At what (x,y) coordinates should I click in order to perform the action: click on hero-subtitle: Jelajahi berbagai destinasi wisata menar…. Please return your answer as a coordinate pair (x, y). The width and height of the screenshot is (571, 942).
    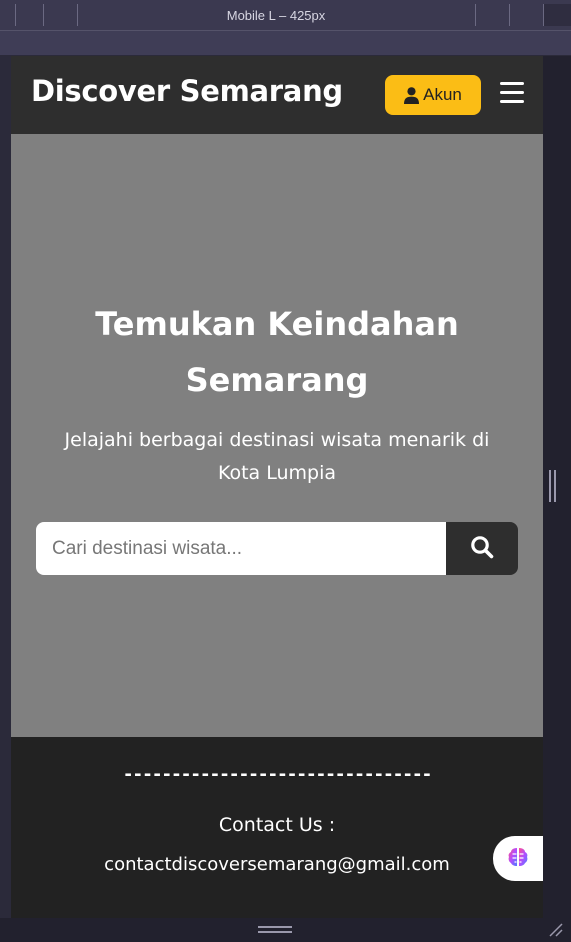
    Looking at the image, I should click on (277, 456).